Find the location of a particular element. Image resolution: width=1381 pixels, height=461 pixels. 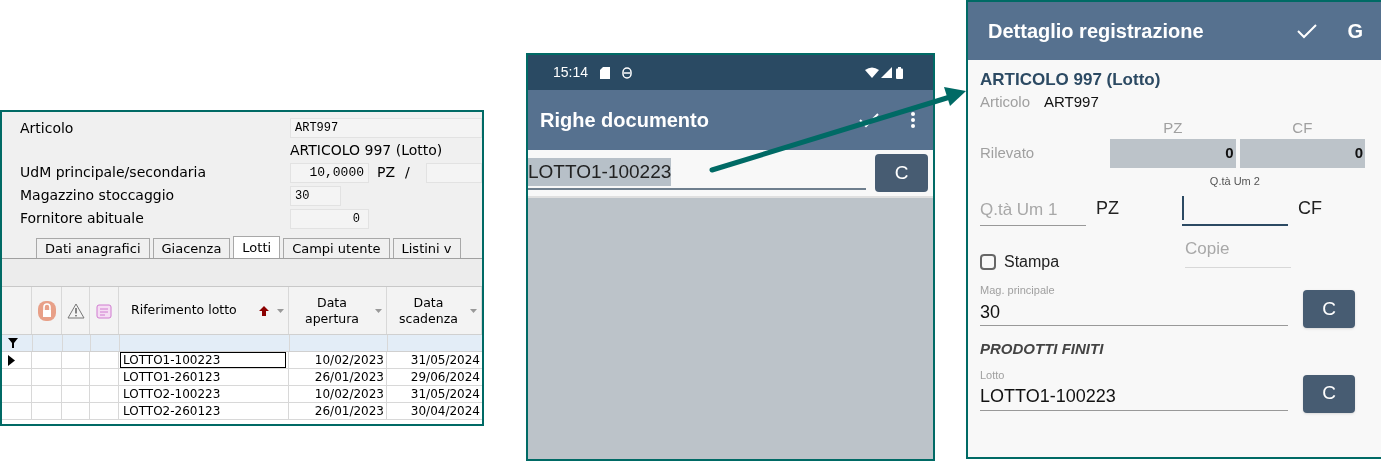

sort-arrow-icon is located at coordinates (264, 310).